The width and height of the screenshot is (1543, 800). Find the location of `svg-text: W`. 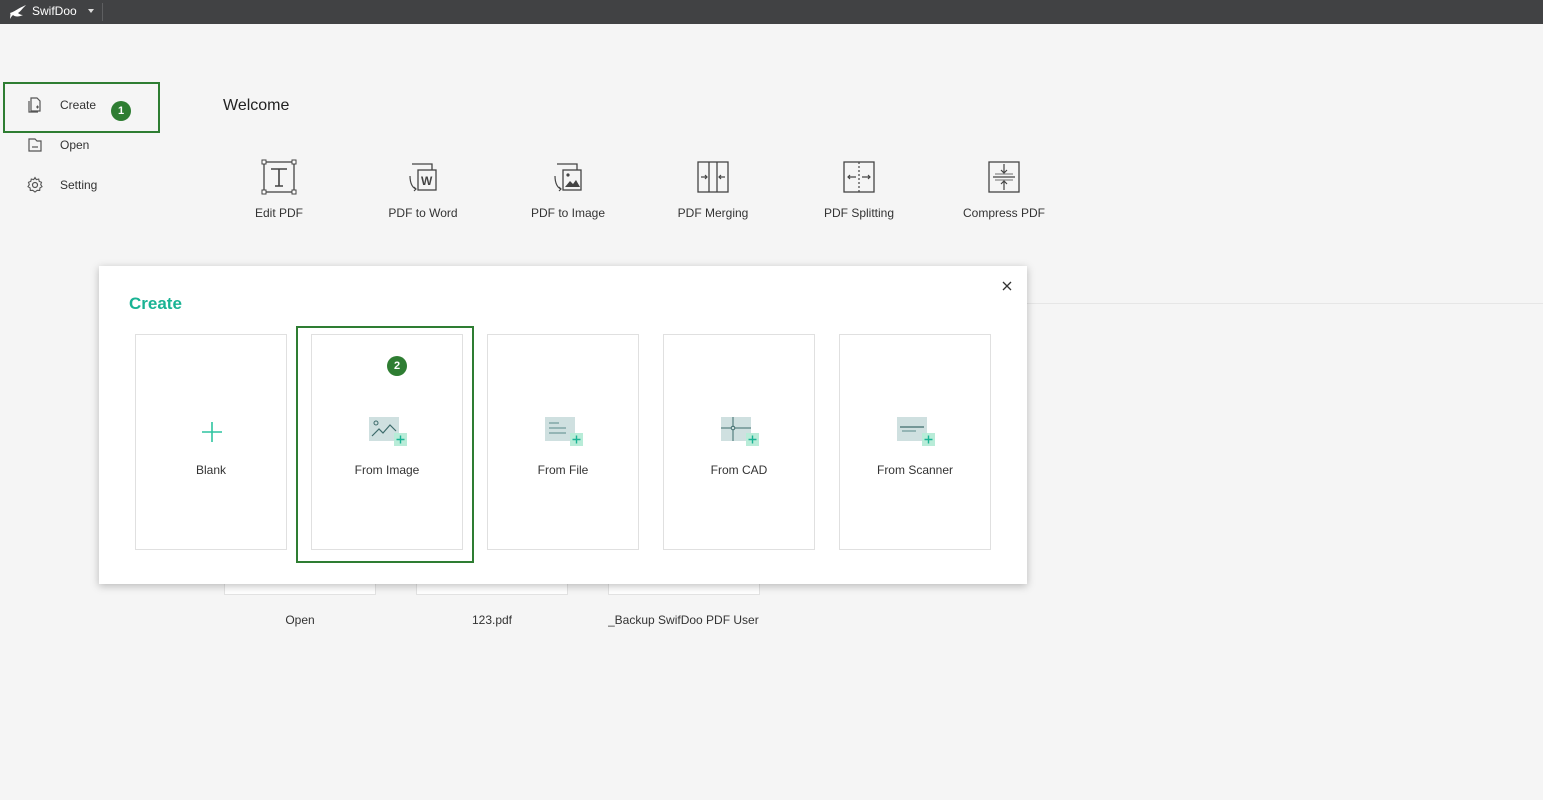

svg-text: W is located at coordinates (427, 181).